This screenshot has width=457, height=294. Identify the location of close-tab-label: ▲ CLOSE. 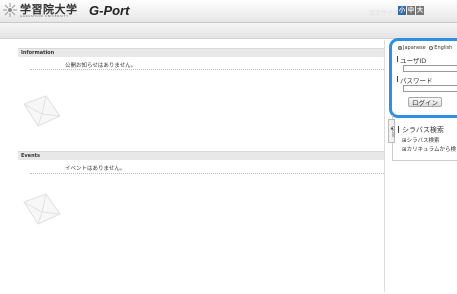
(392, 130).